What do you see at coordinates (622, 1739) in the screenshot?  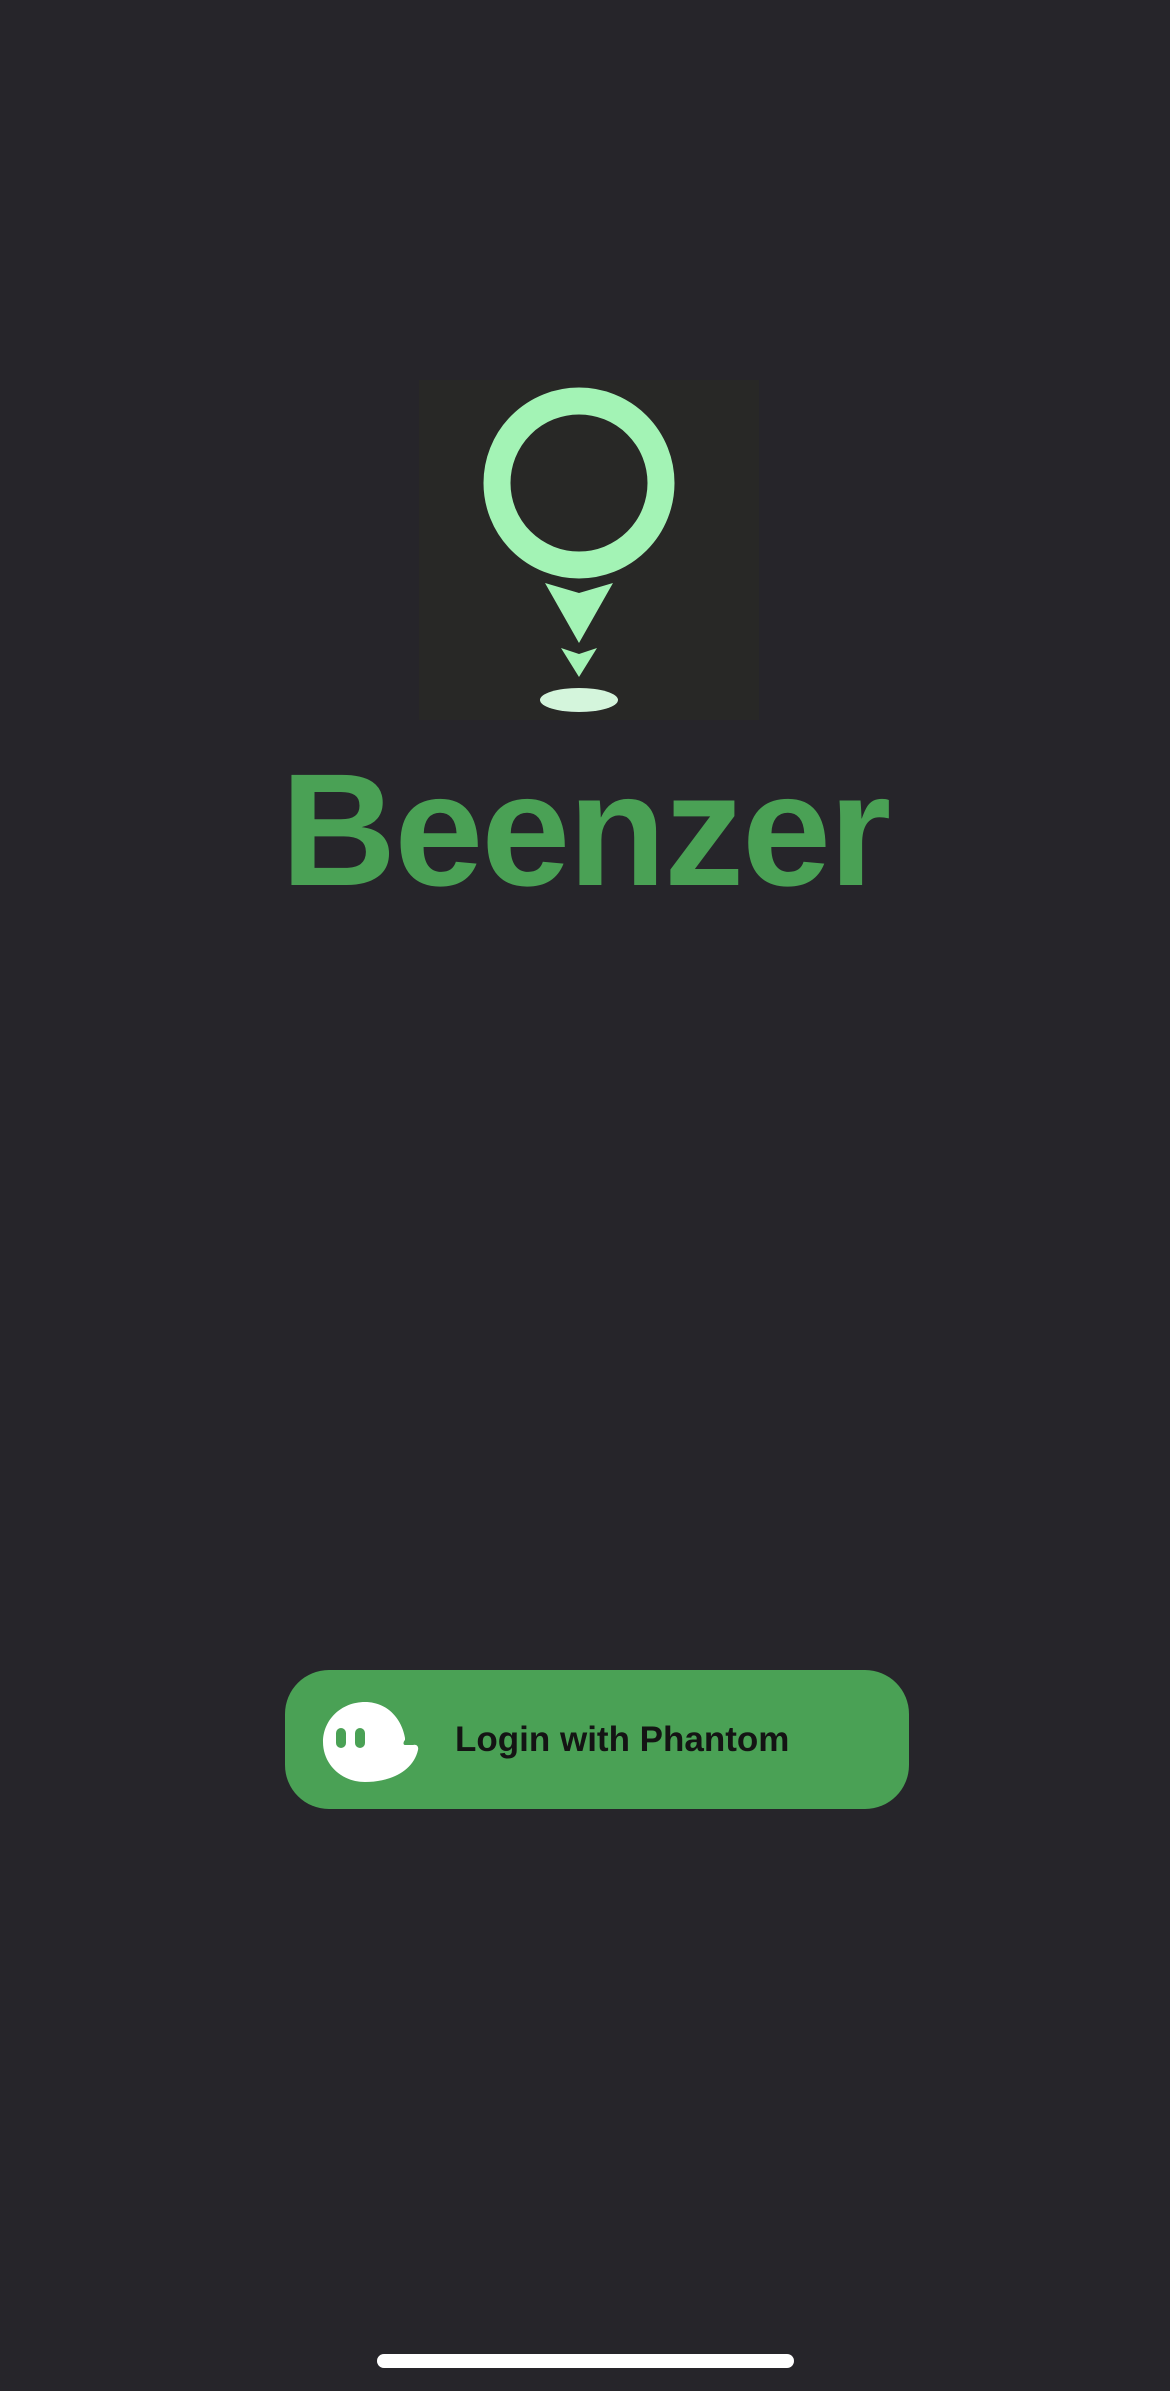 I see `login-button-label: Login with Phantom` at bounding box center [622, 1739].